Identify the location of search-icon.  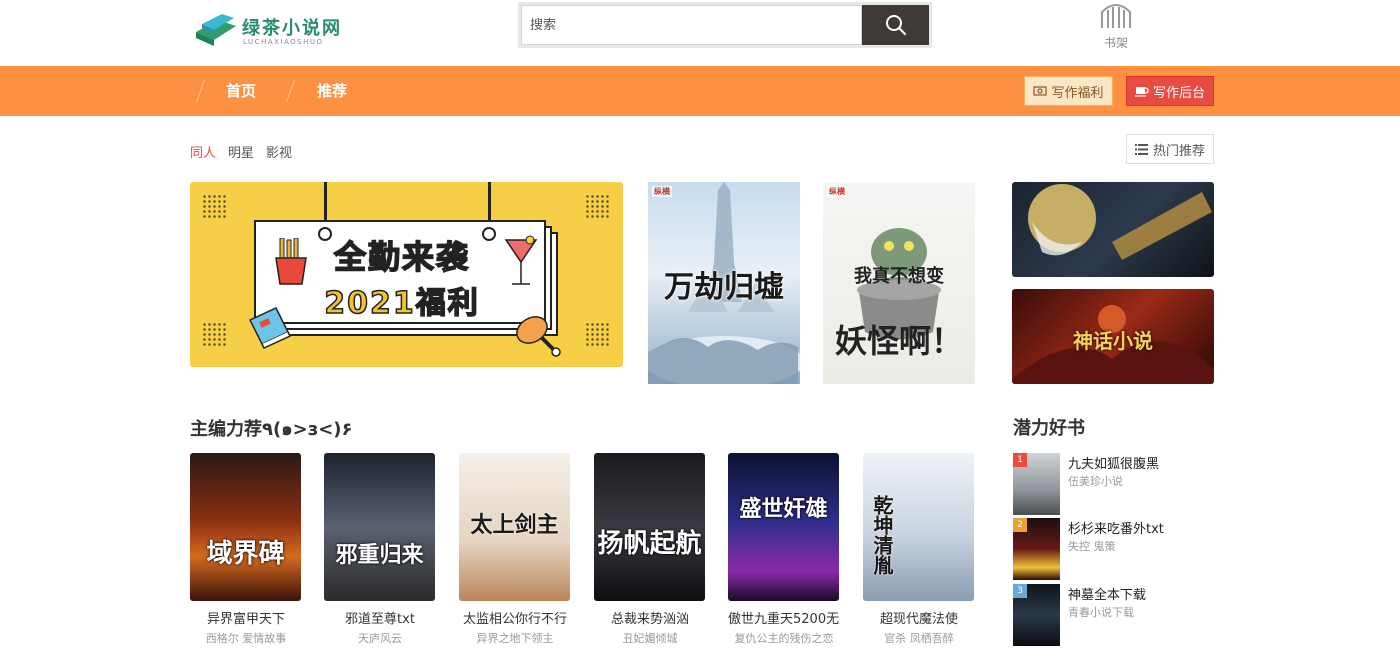
(895, 25).